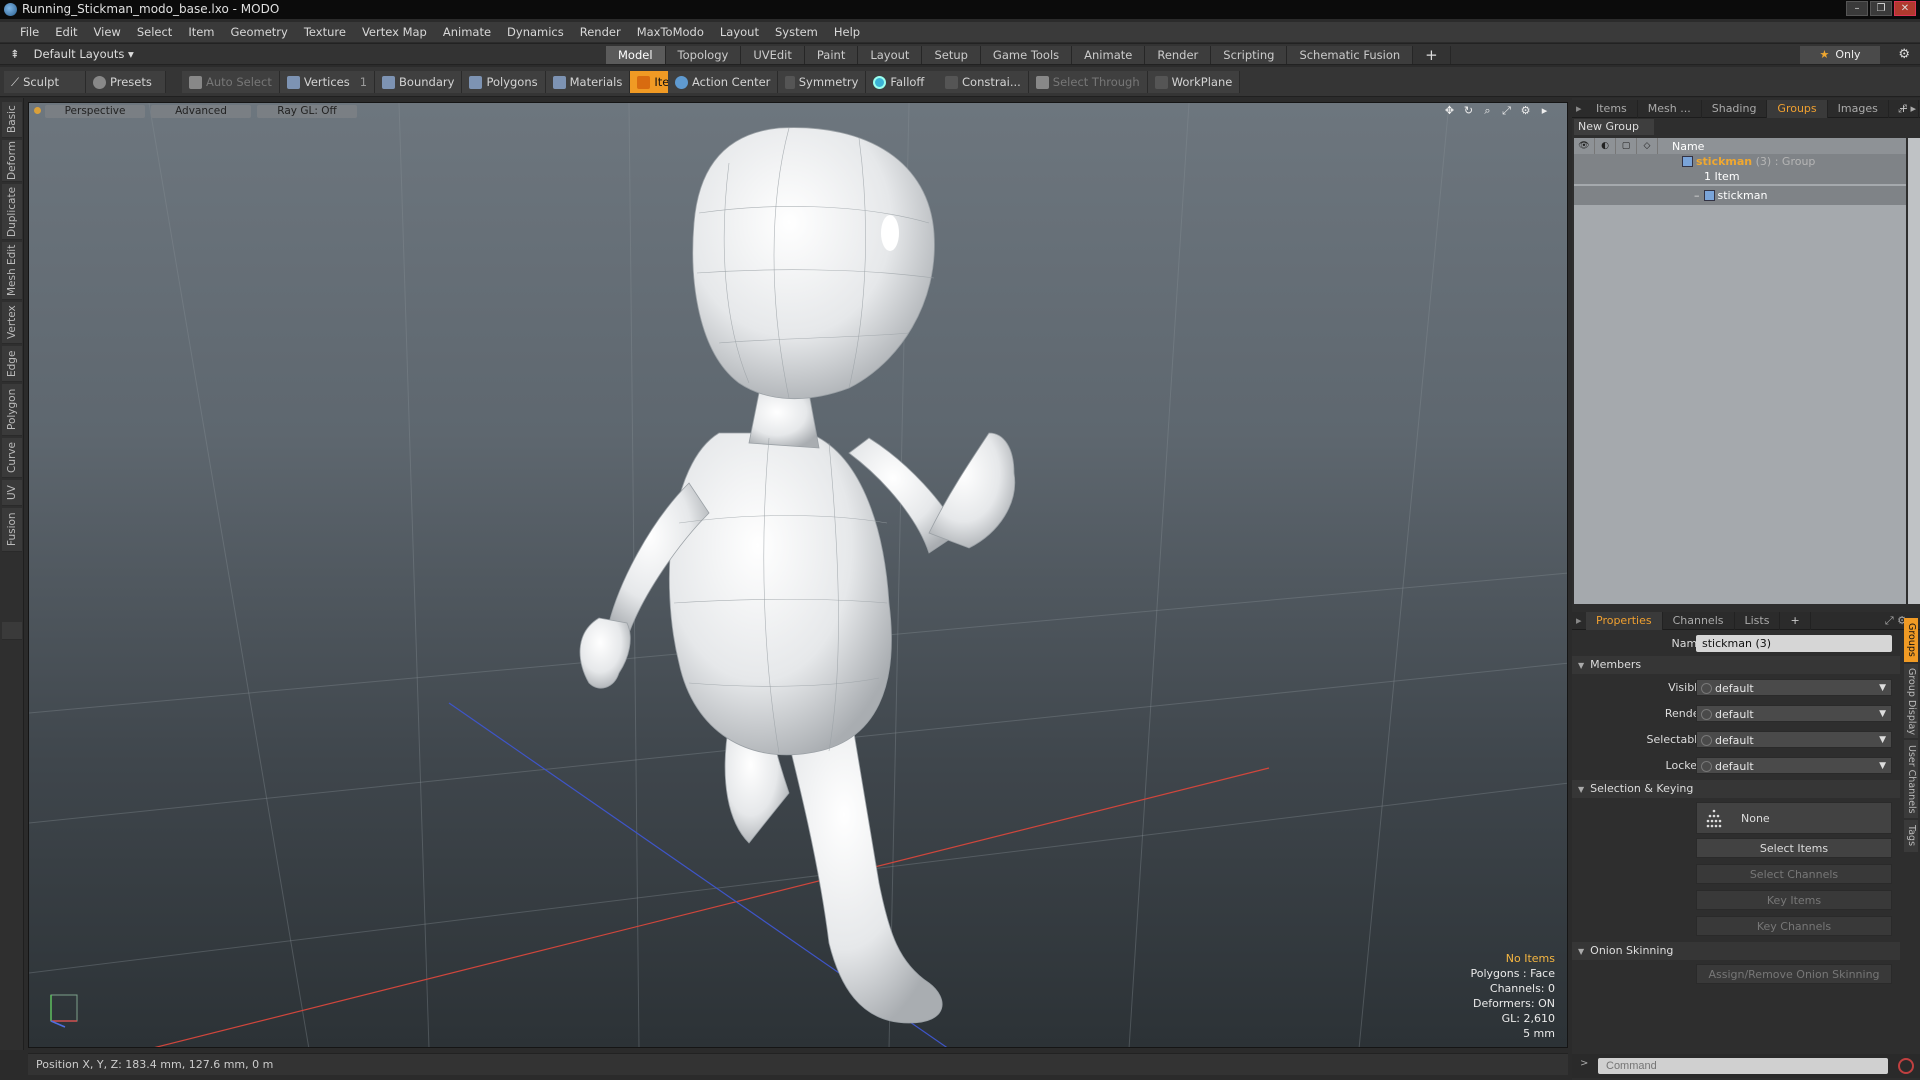 This screenshot has width=1920, height=1080. I want to click on action-center-button: Action Center, so click(723, 82).